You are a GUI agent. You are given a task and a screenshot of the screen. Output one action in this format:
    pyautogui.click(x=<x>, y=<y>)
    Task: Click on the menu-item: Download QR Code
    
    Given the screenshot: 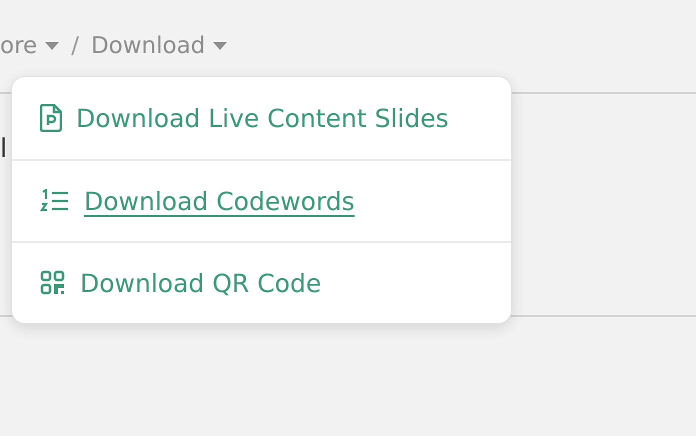 What is the action you would take?
    pyautogui.click(x=261, y=282)
    